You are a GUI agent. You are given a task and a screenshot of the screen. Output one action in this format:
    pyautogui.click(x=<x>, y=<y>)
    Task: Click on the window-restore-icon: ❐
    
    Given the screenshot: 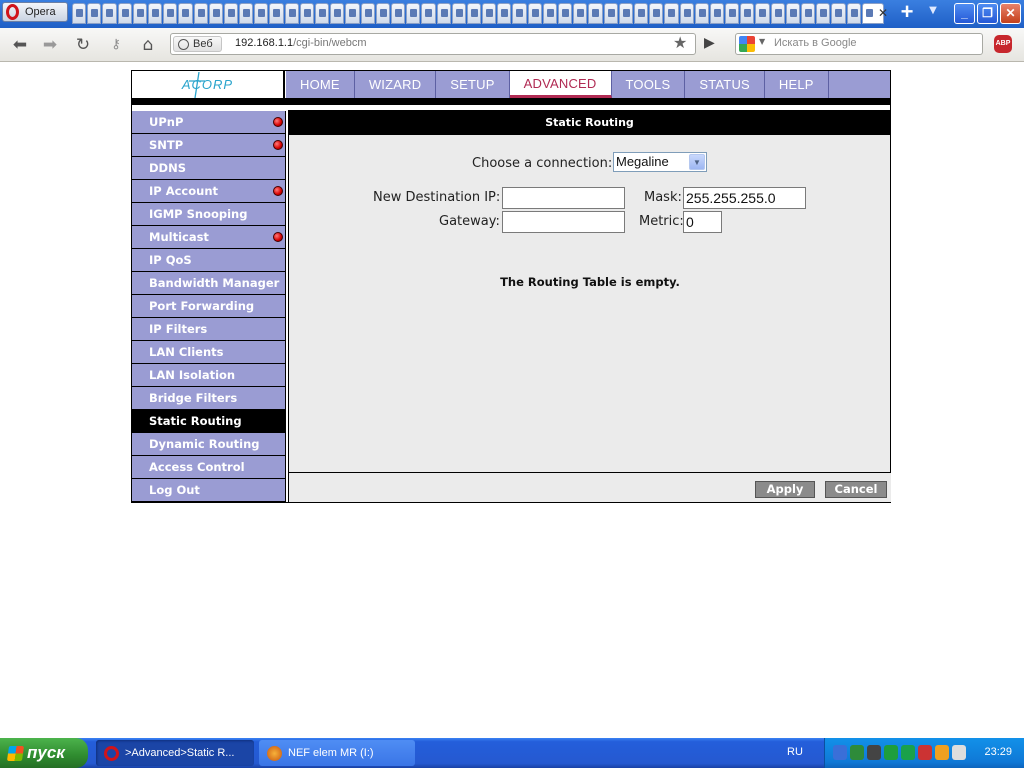 What is the action you would take?
    pyautogui.click(x=987, y=13)
    